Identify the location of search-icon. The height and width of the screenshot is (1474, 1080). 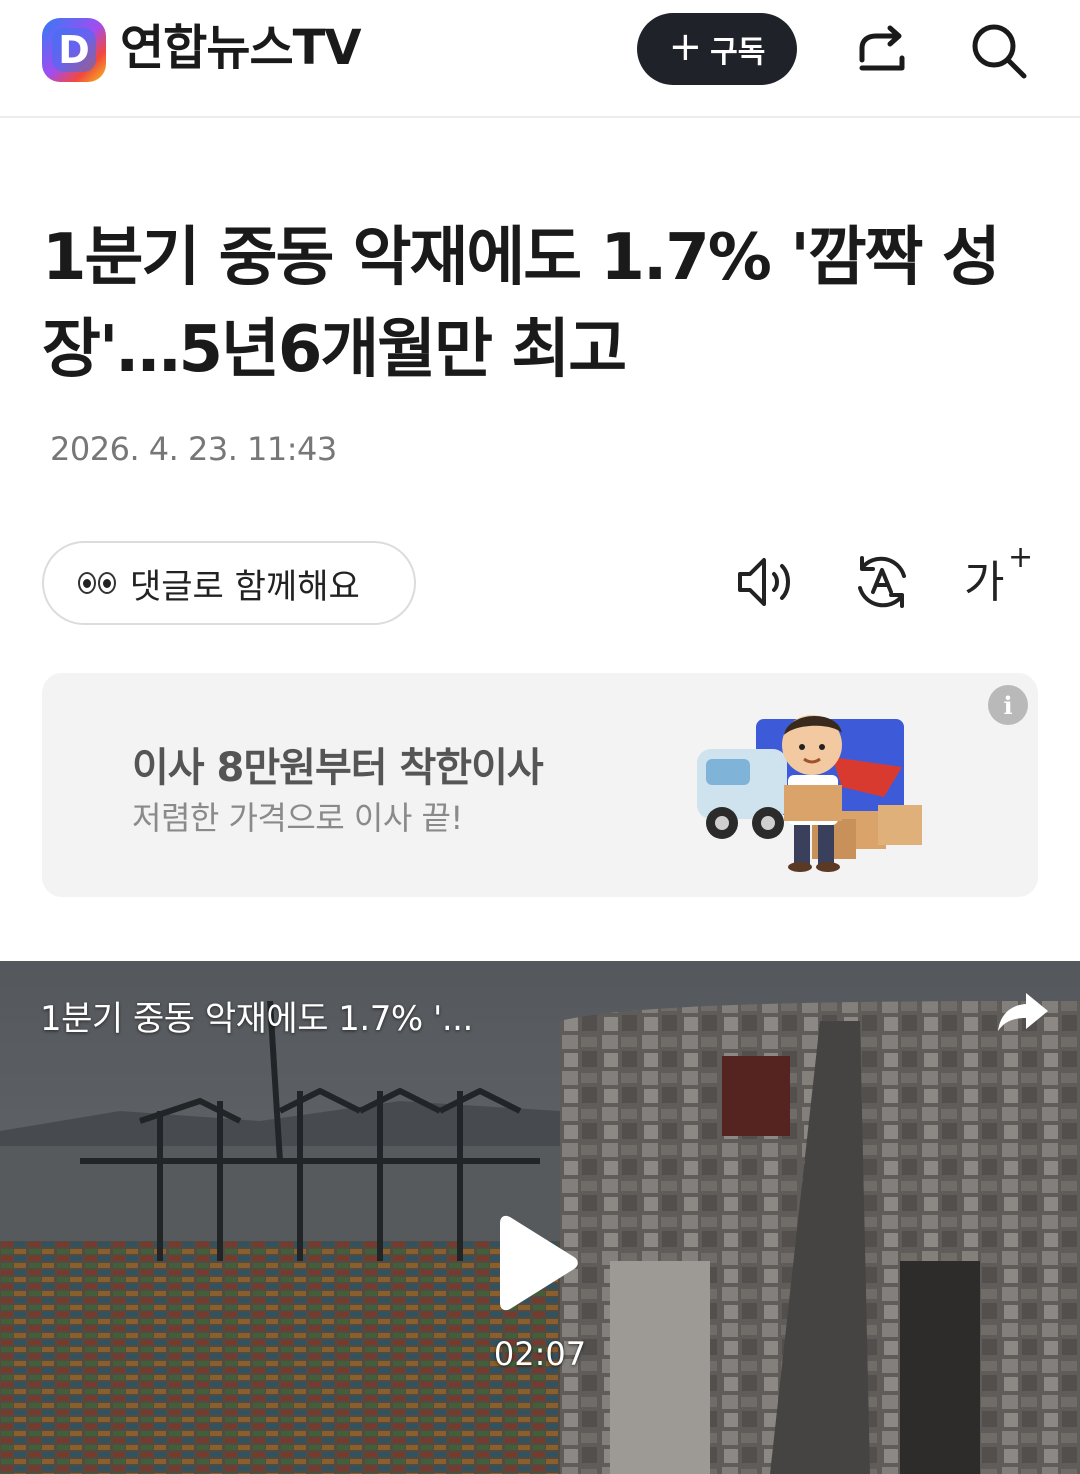
(998, 50).